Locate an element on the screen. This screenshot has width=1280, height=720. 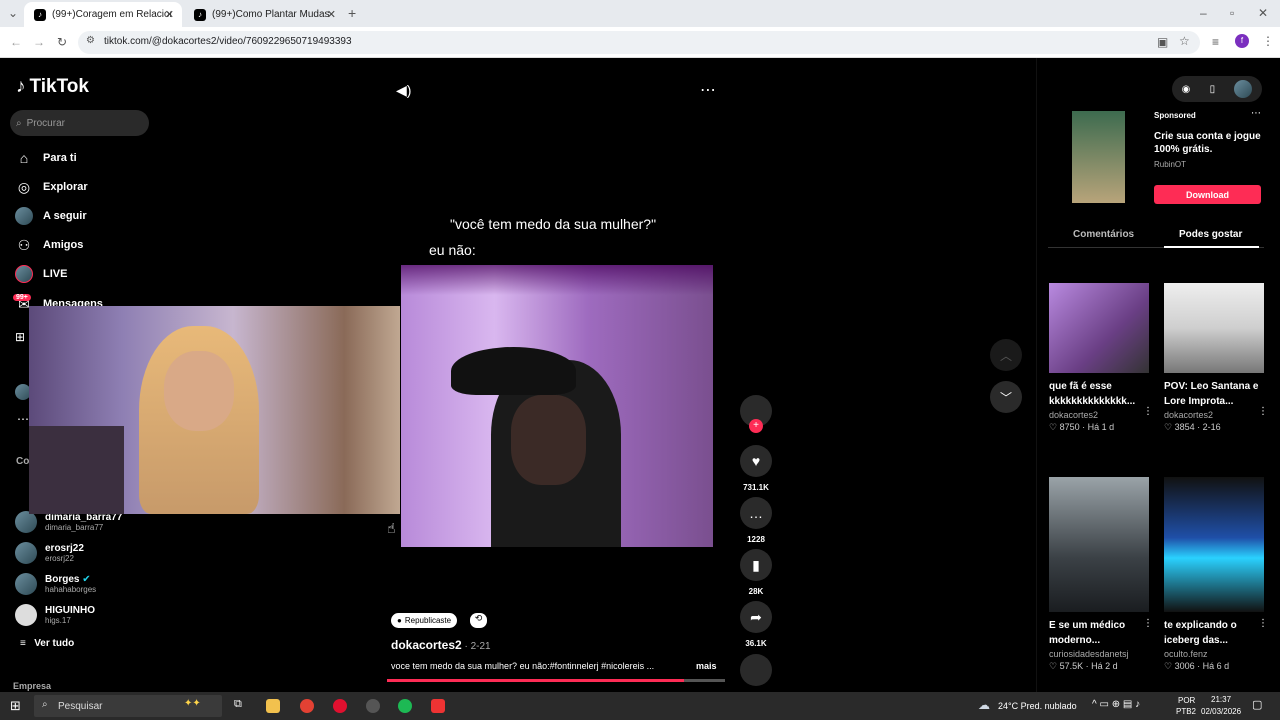
like-button: ♥ 731.1K is located at coordinates (756, 468).